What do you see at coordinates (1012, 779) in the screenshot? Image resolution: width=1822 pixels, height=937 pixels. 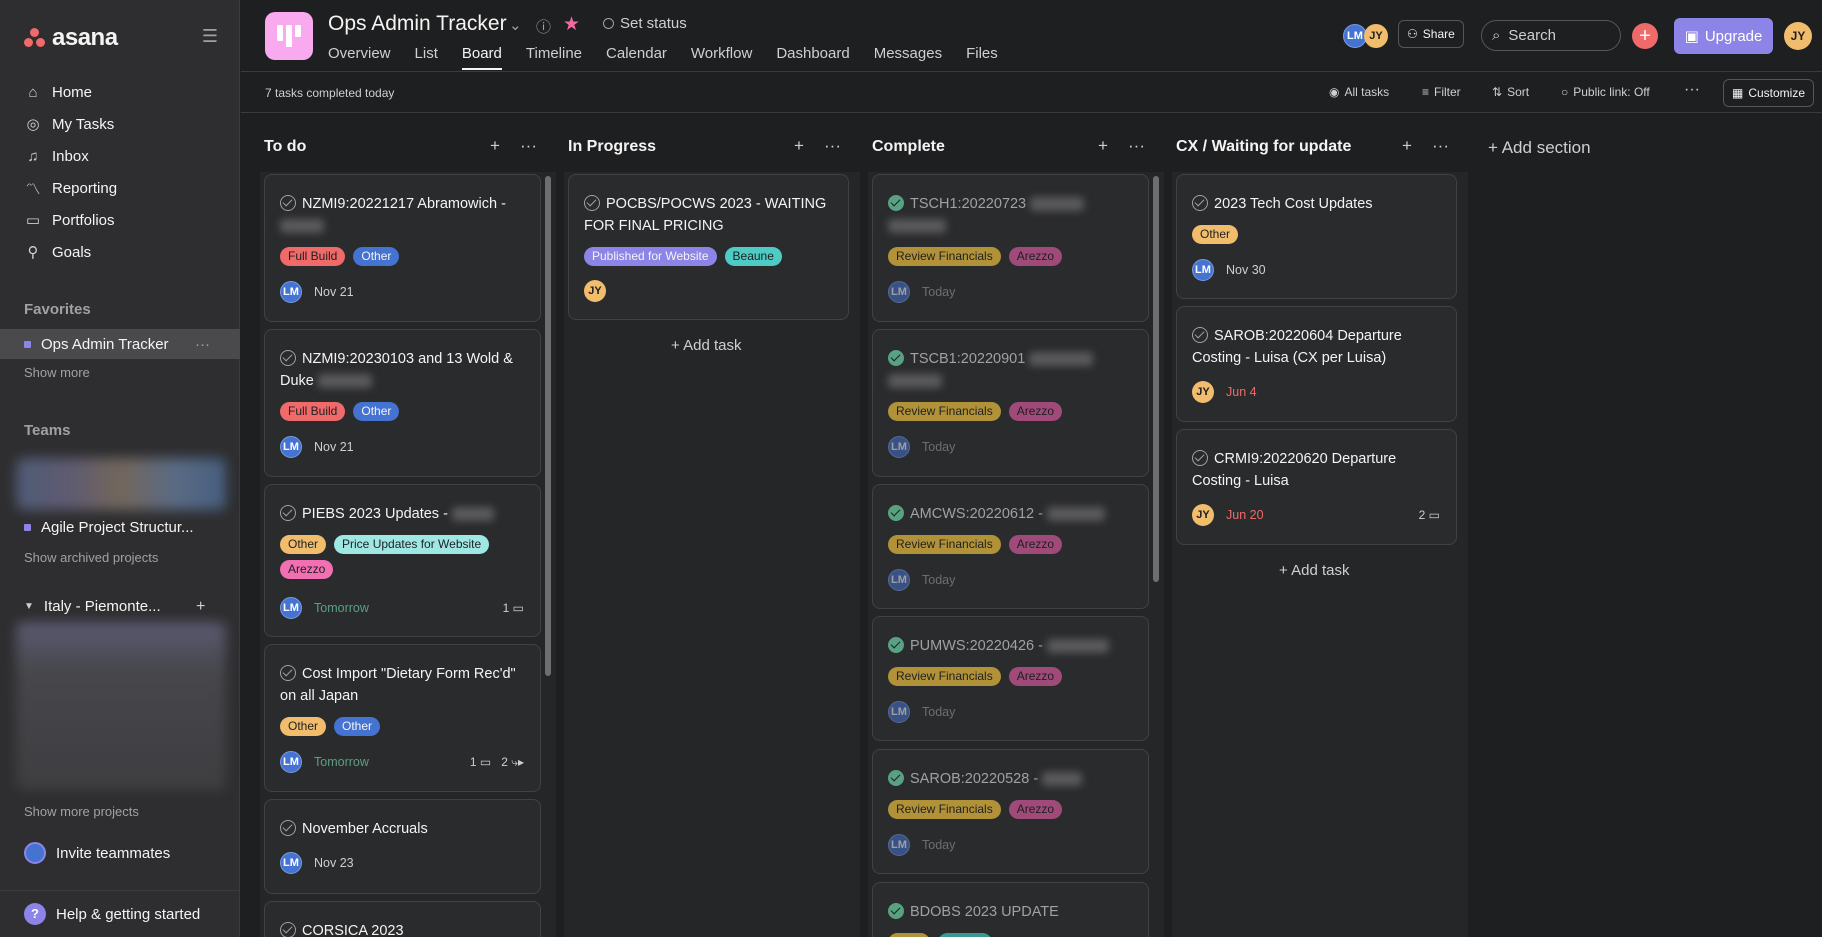 I see `task-title: SAROB:20220528 -` at bounding box center [1012, 779].